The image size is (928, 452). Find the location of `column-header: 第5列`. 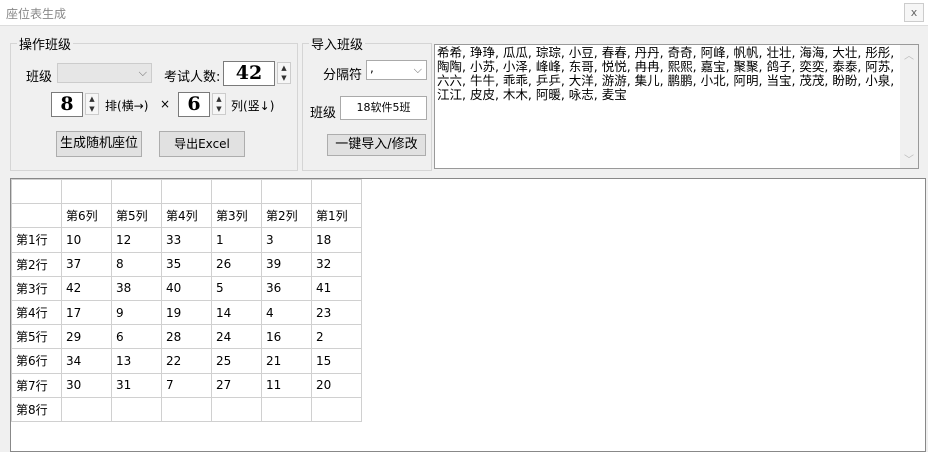

column-header: 第5列 is located at coordinates (136, 216).